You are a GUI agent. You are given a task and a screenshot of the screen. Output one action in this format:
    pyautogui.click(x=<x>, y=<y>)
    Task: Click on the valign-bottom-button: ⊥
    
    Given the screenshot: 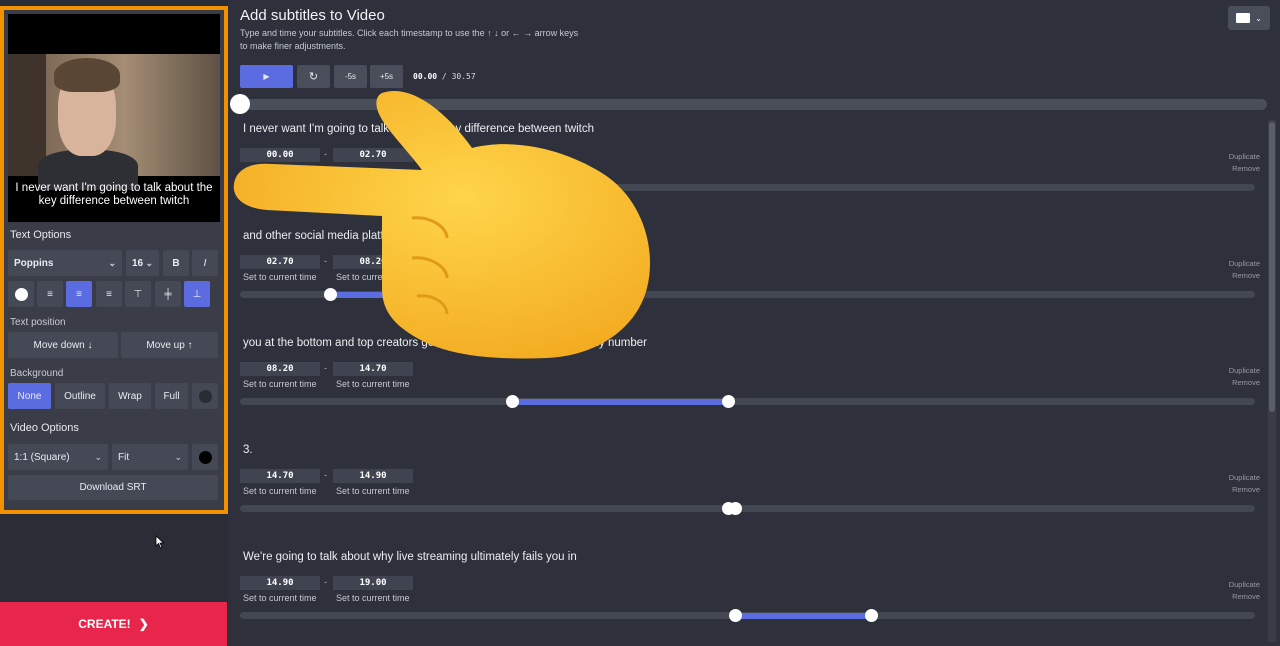 What is the action you would take?
    pyautogui.click(x=197, y=294)
    